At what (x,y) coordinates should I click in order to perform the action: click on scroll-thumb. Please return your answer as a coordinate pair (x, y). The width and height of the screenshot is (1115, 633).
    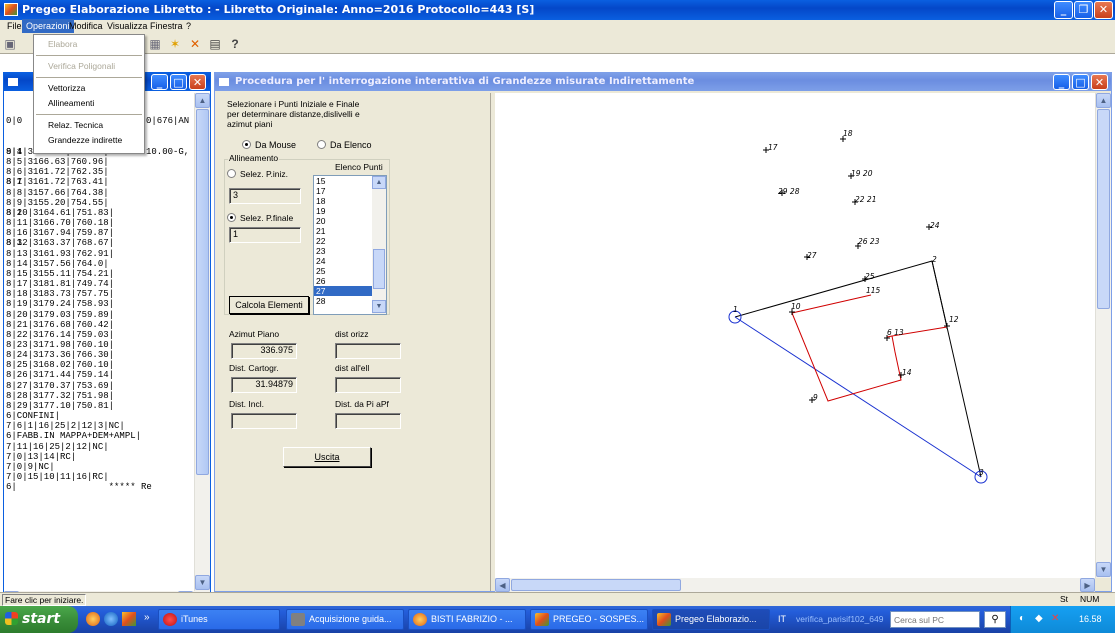
    Looking at the image, I should click on (202, 292).